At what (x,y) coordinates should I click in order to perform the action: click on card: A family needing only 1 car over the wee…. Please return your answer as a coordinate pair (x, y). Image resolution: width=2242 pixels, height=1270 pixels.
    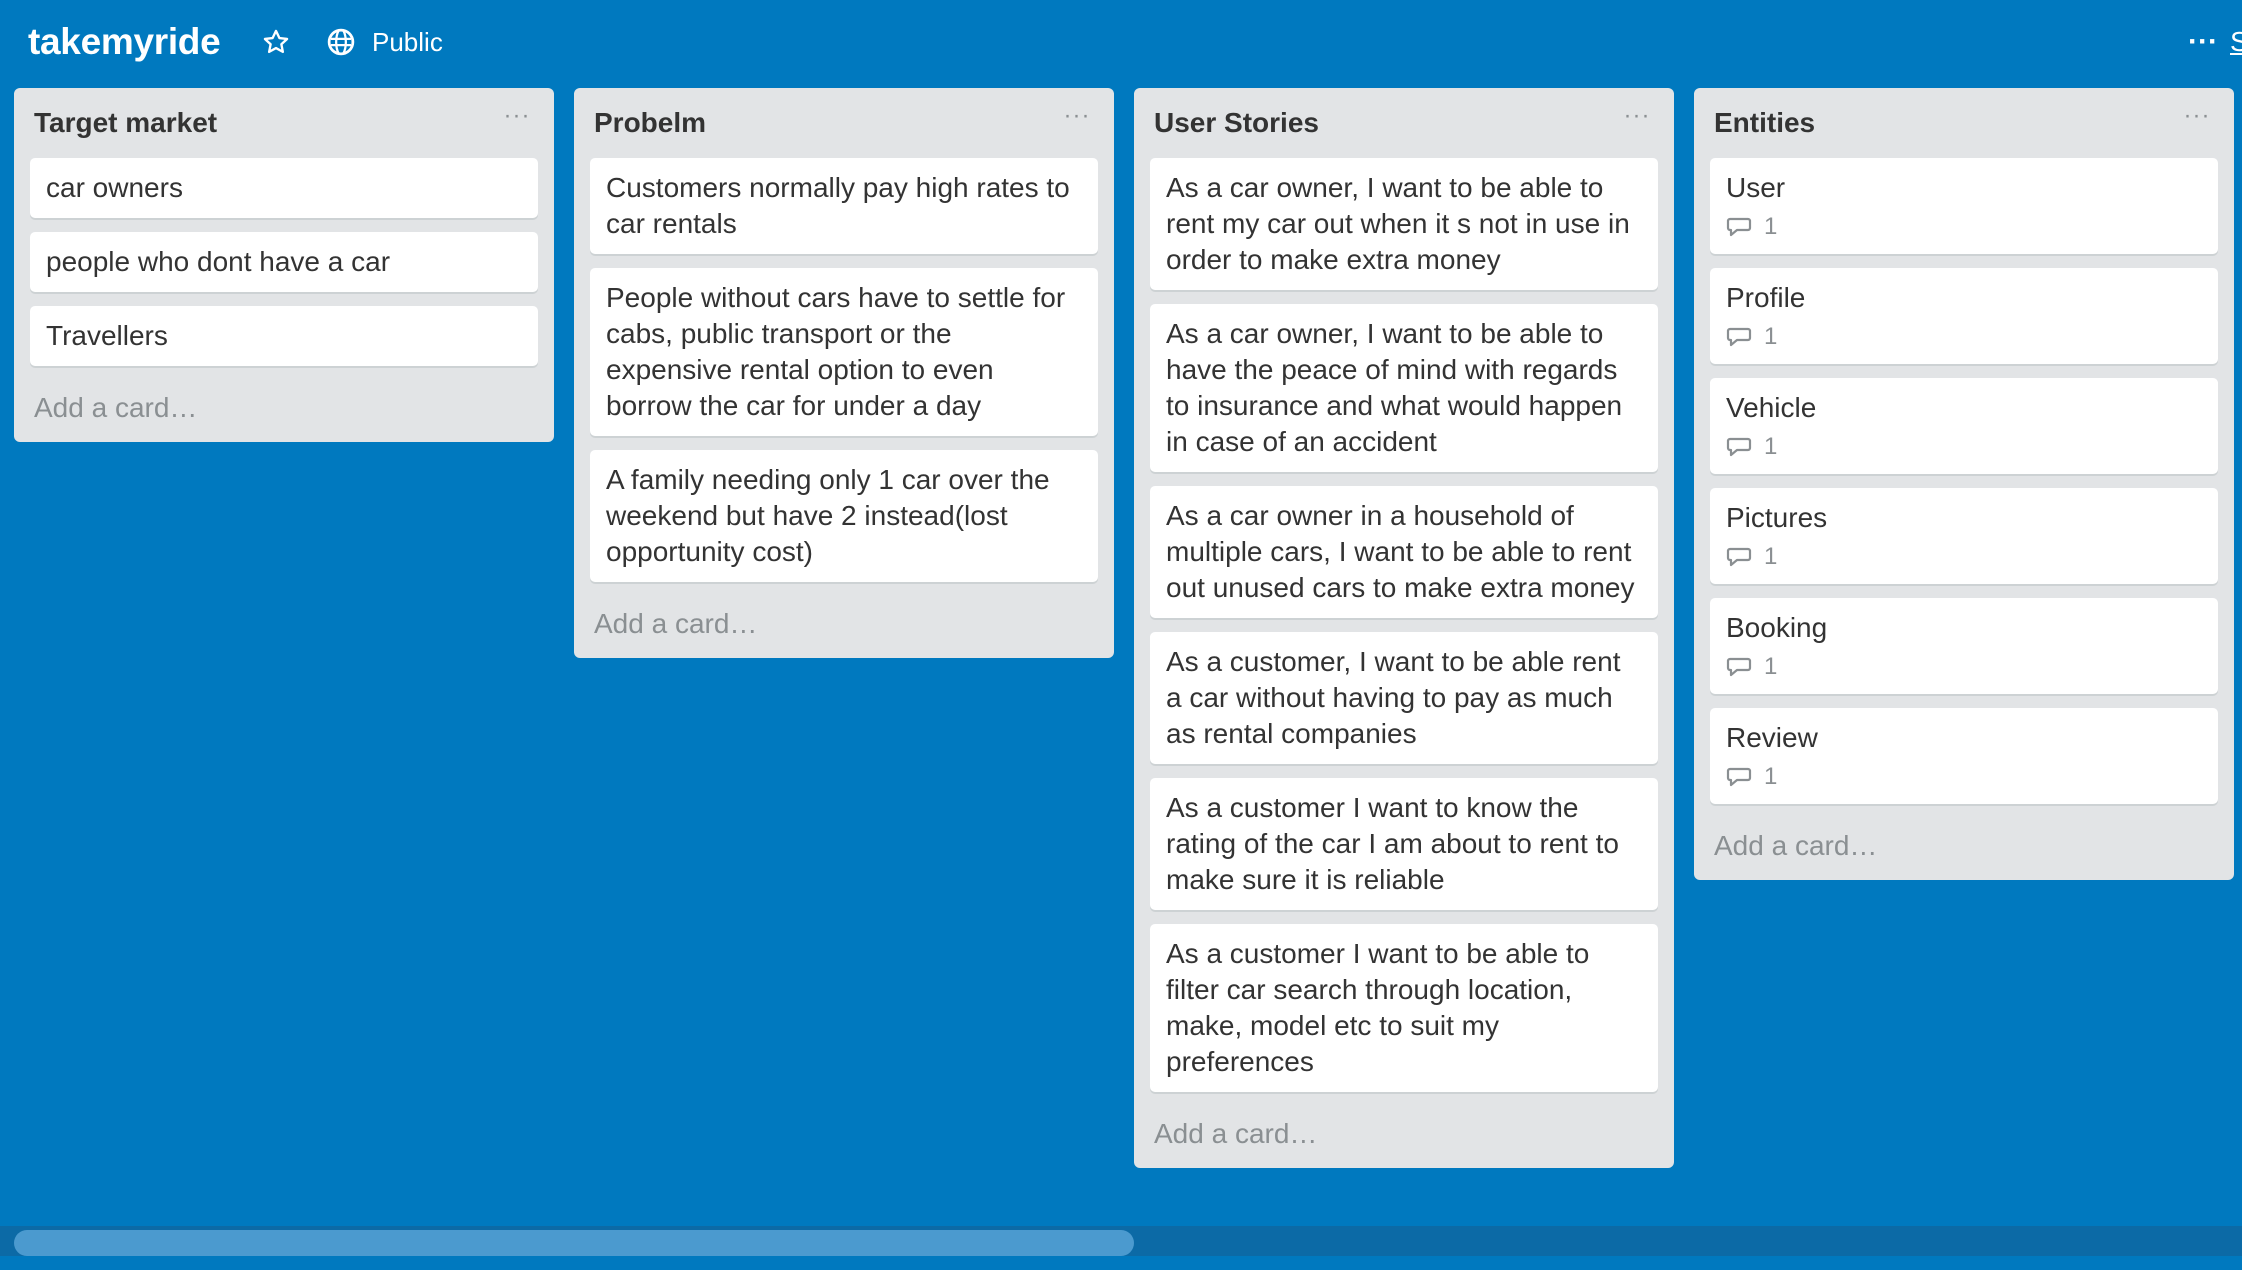
    Looking at the image, I should click on (844, 516).